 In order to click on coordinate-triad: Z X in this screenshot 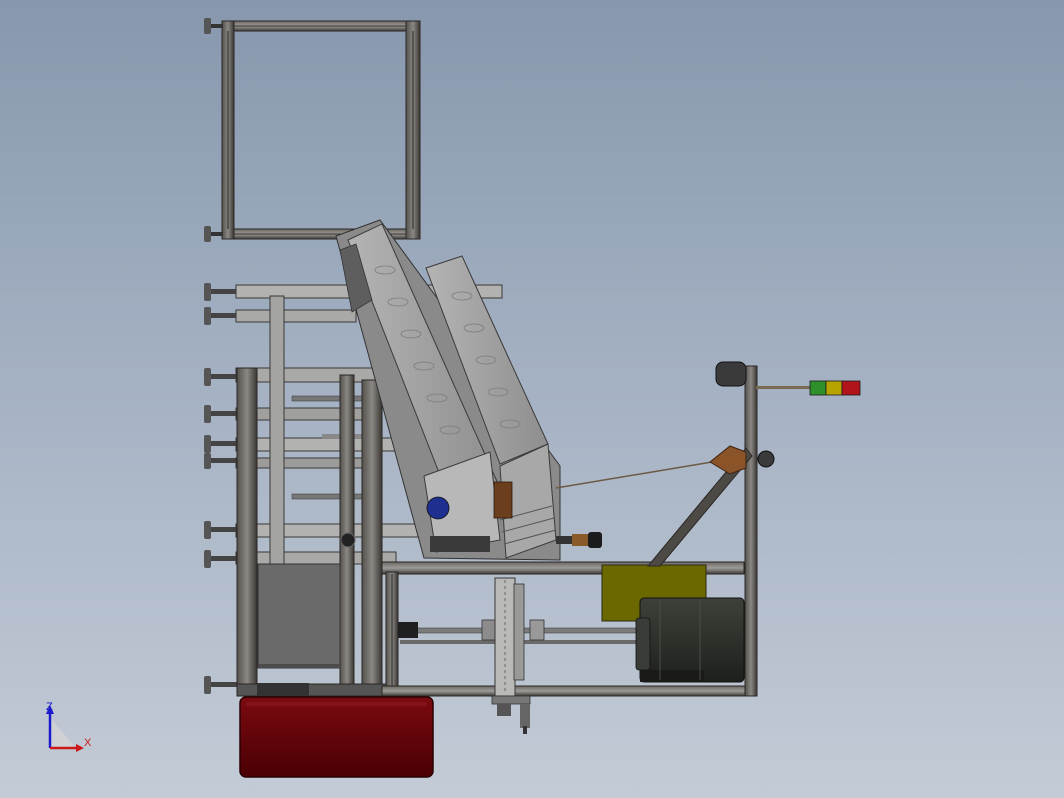, I will do `click(69, 726)`.